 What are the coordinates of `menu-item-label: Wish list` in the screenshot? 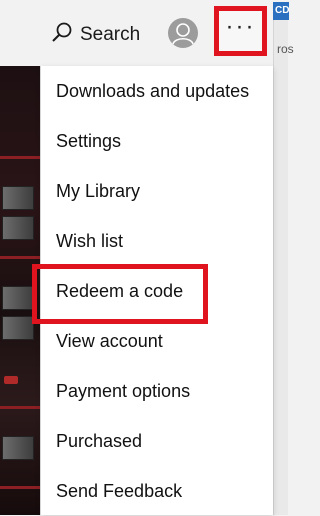 It's located at (89, 240).